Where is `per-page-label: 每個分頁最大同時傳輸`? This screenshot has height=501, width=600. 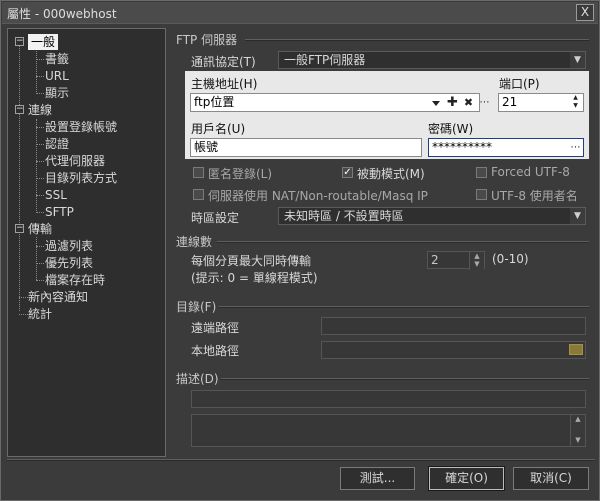 per-page-label: 每個分頁最大同時傳輸 is located at coordinates (251, 261).